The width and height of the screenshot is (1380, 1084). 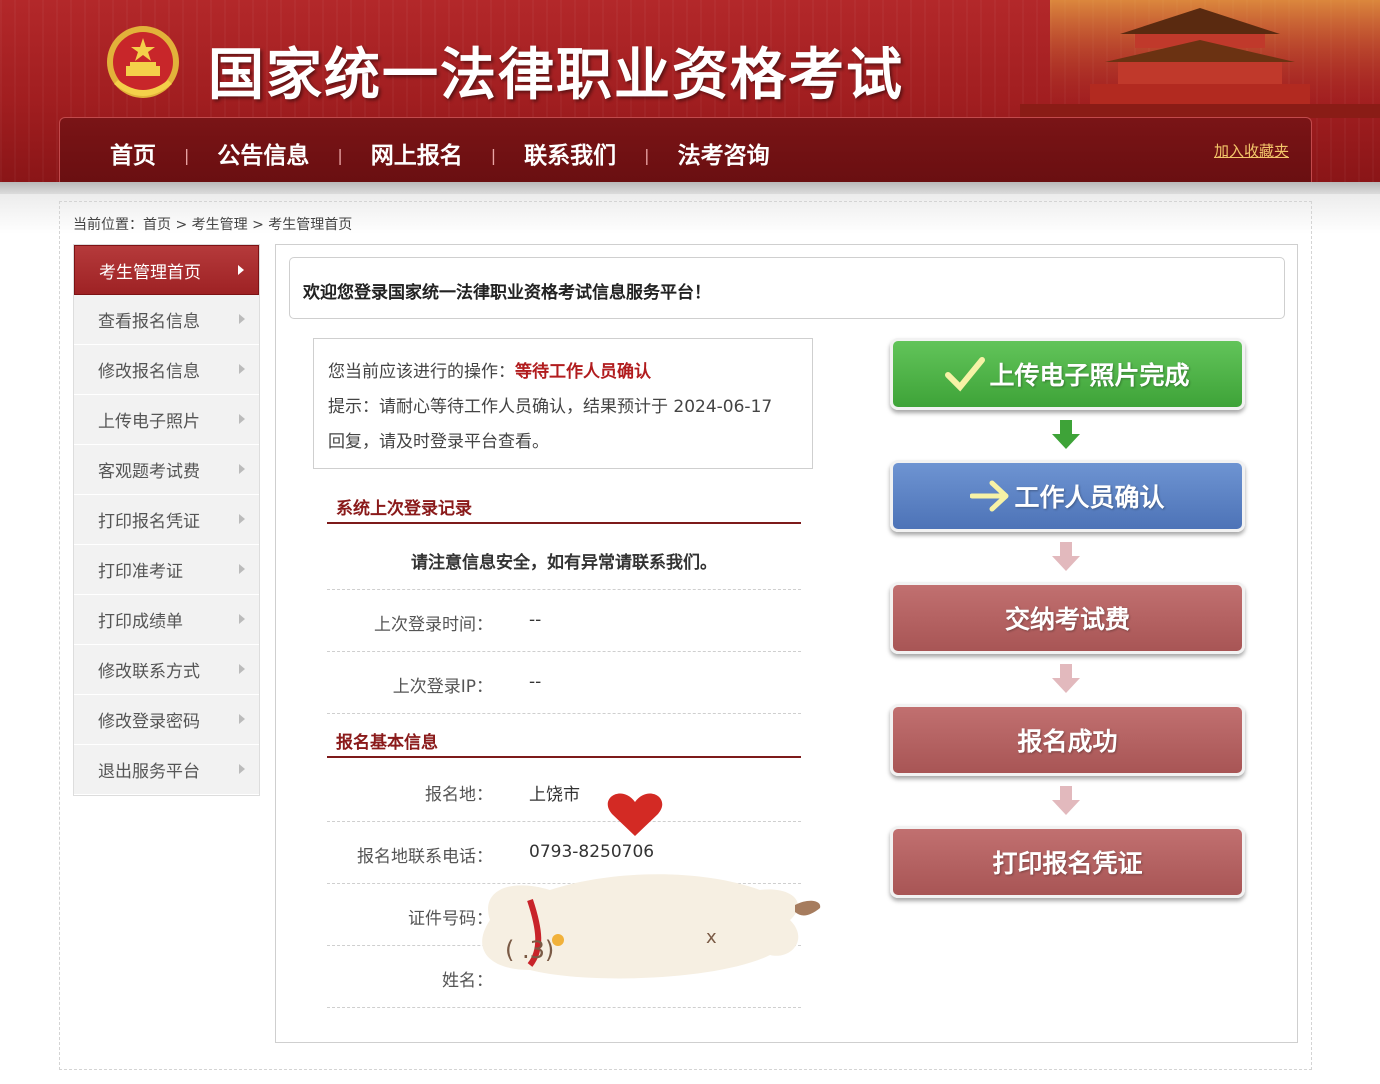 I want to click on sidebar-item-label: 查看报名信息, so click(x=149, y=322).